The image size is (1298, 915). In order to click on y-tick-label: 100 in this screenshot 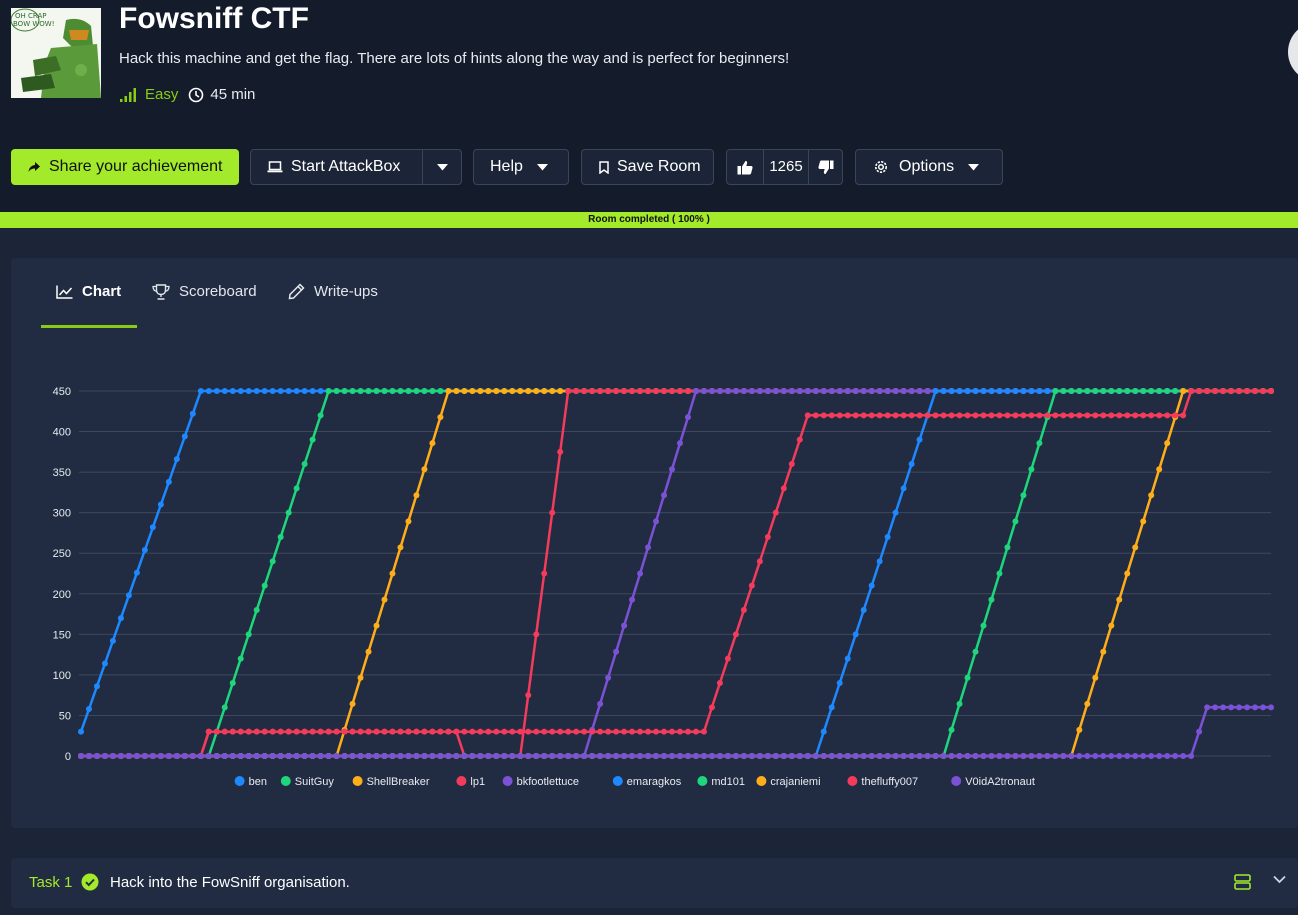, I will do `click(62, 676)`.